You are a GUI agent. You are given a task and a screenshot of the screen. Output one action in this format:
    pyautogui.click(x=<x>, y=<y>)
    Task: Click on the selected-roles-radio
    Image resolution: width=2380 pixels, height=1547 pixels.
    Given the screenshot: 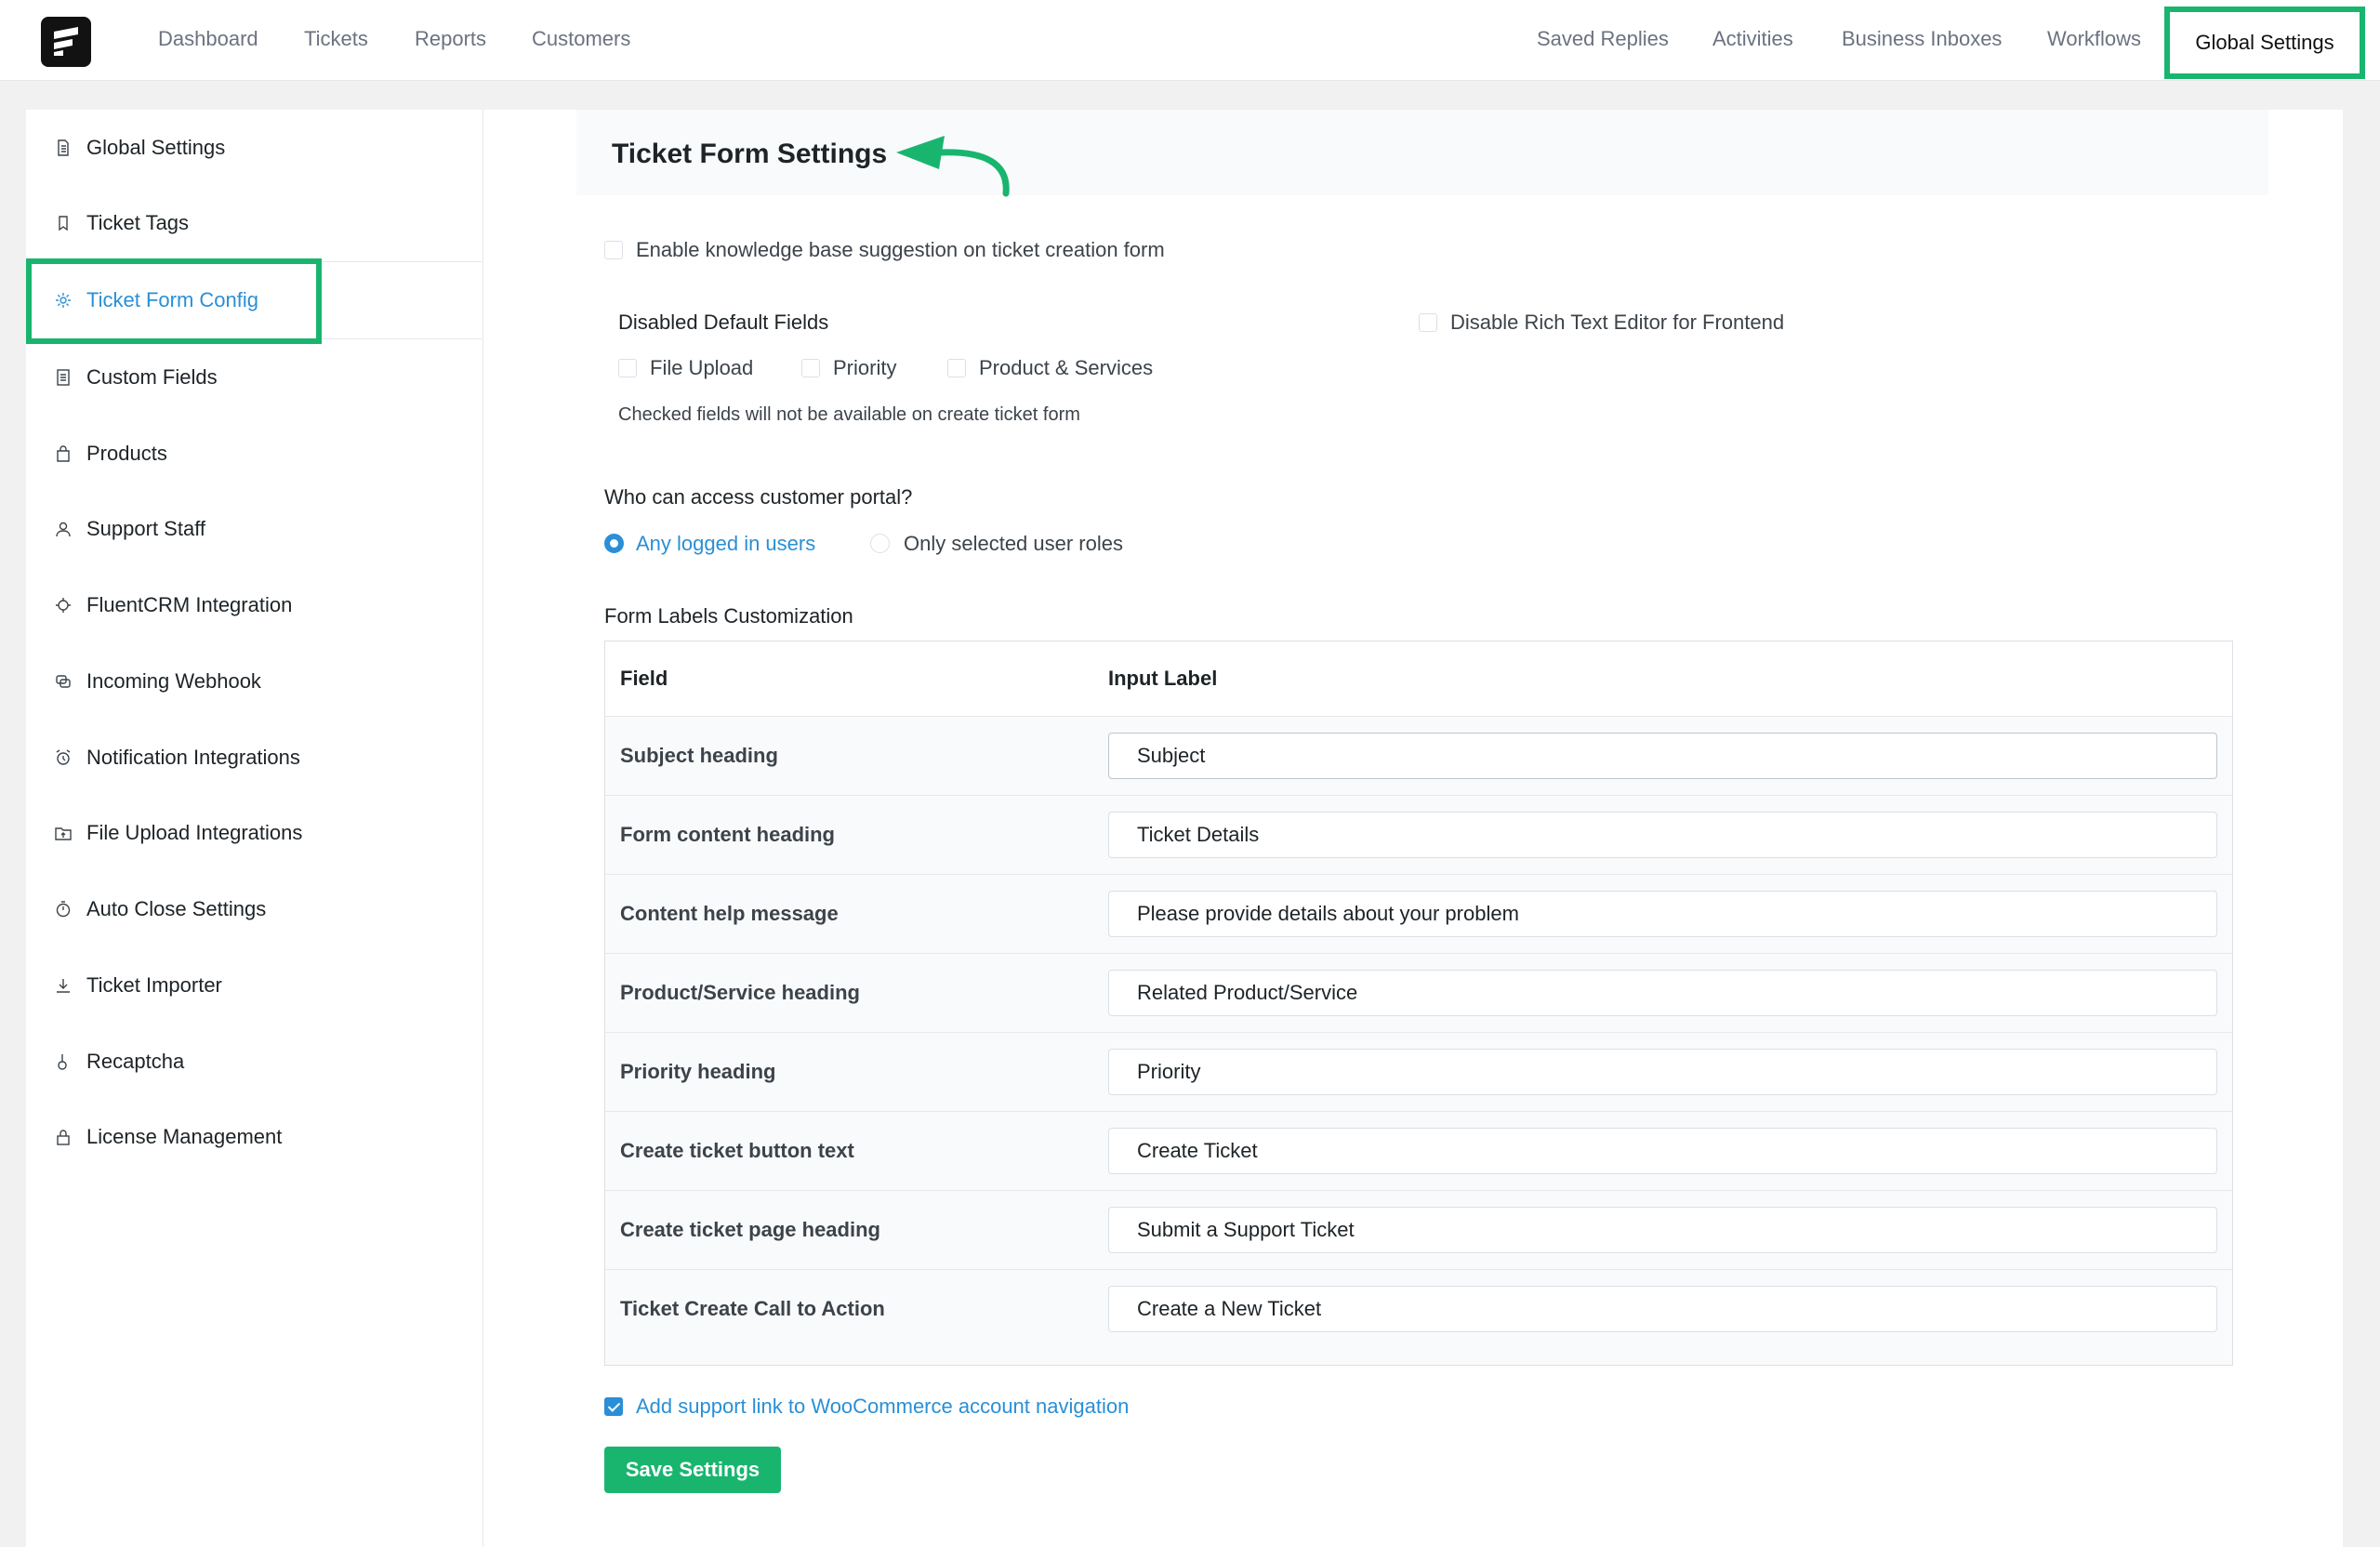 What is the action you would take?
    pyautogui.click(x=880, y=543)
    